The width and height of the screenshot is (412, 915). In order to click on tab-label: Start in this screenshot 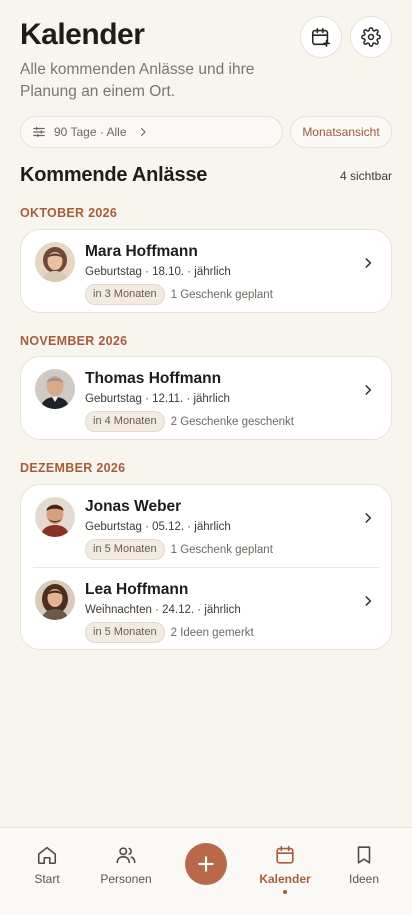, I will do `click(47, 879)`.